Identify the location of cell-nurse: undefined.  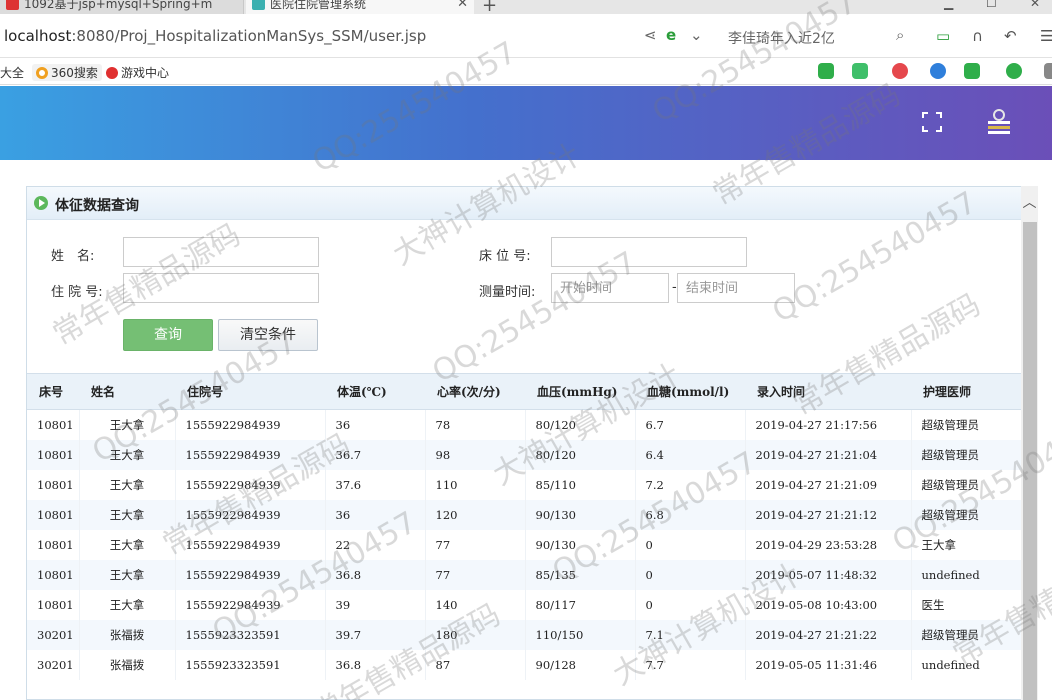
(966, 664).